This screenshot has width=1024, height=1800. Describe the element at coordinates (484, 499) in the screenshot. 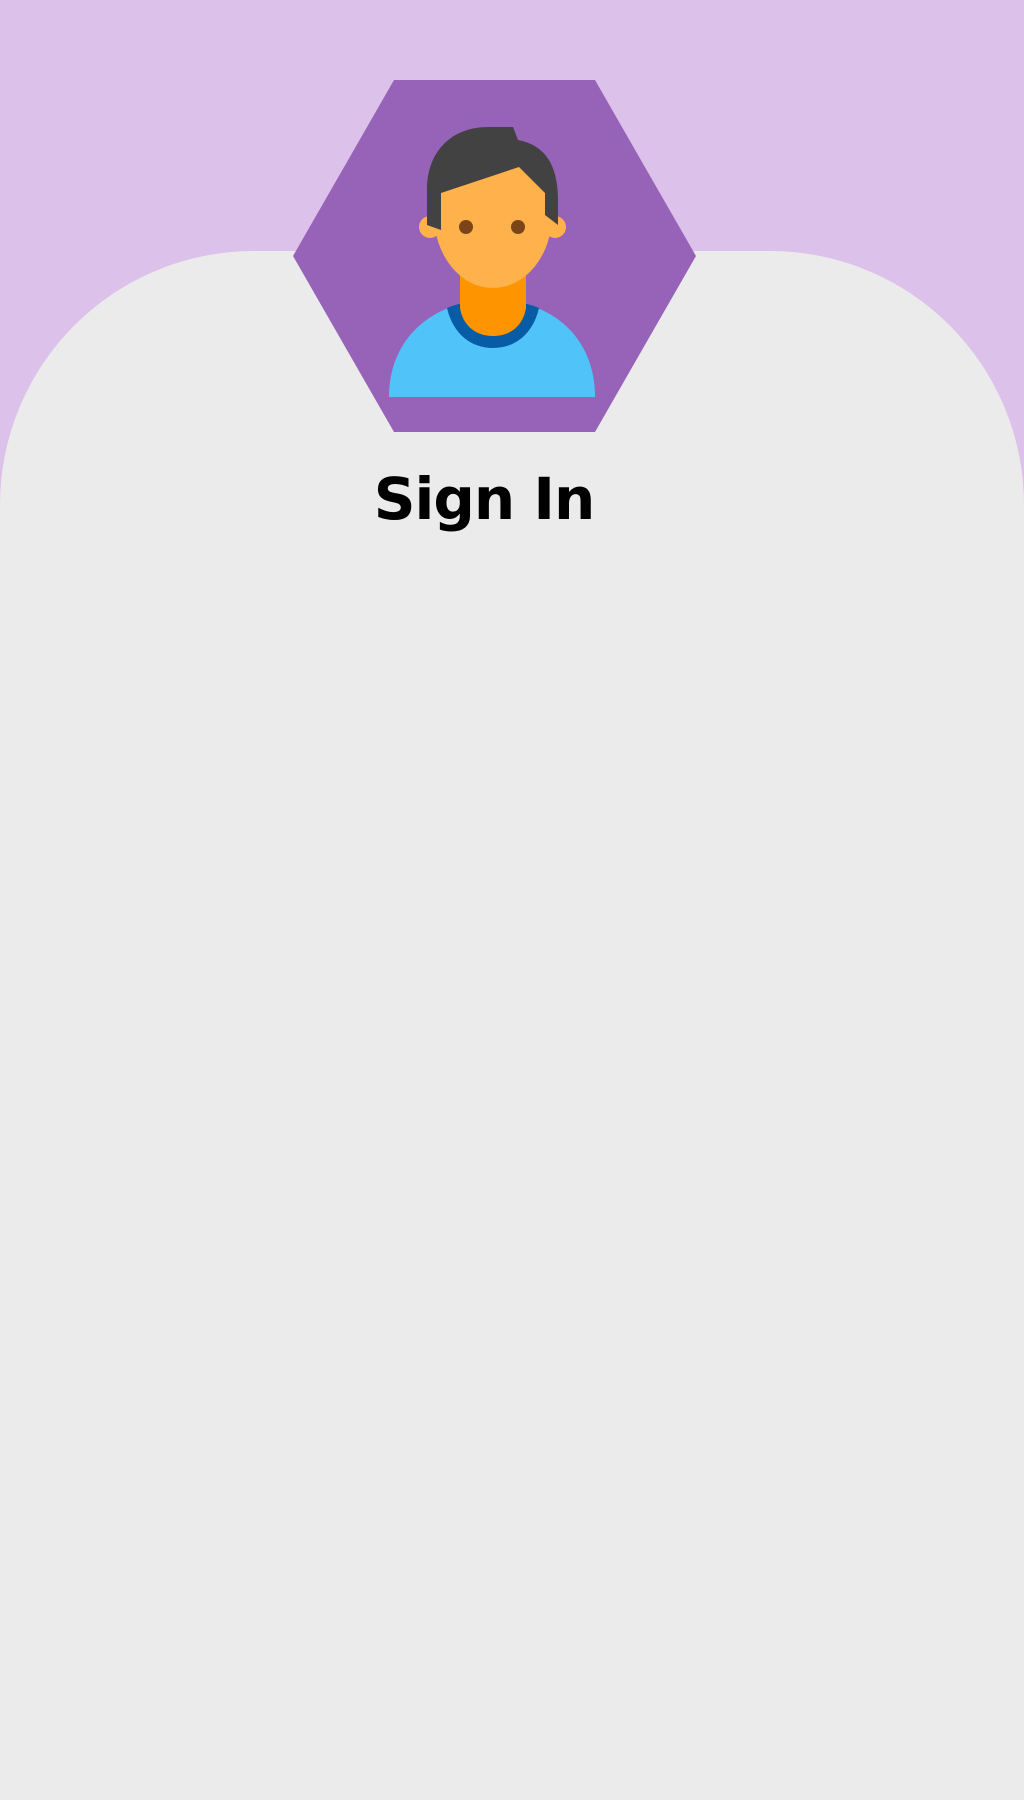

I see `page-title: Sign In` at that location.